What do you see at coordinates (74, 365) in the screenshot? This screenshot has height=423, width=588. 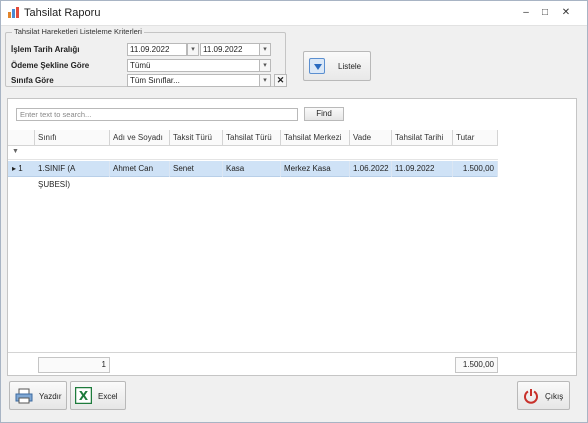 I see `footer-count: 1` at bounding box center [74, 365].